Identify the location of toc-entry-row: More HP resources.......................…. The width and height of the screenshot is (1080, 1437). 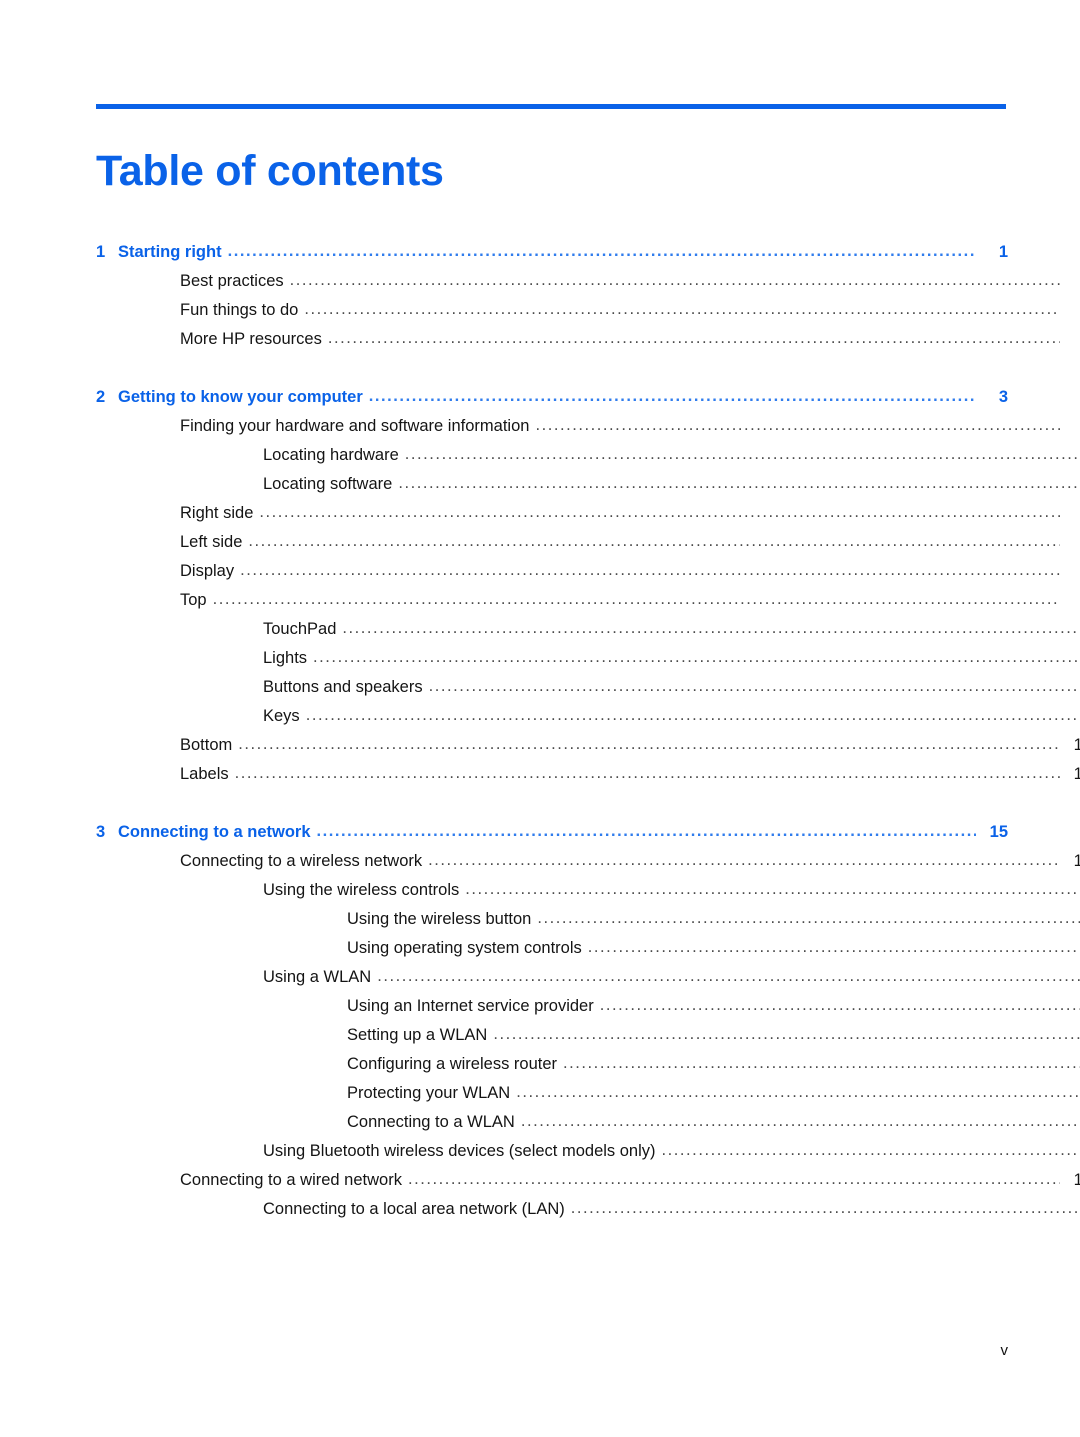
(588, 339).